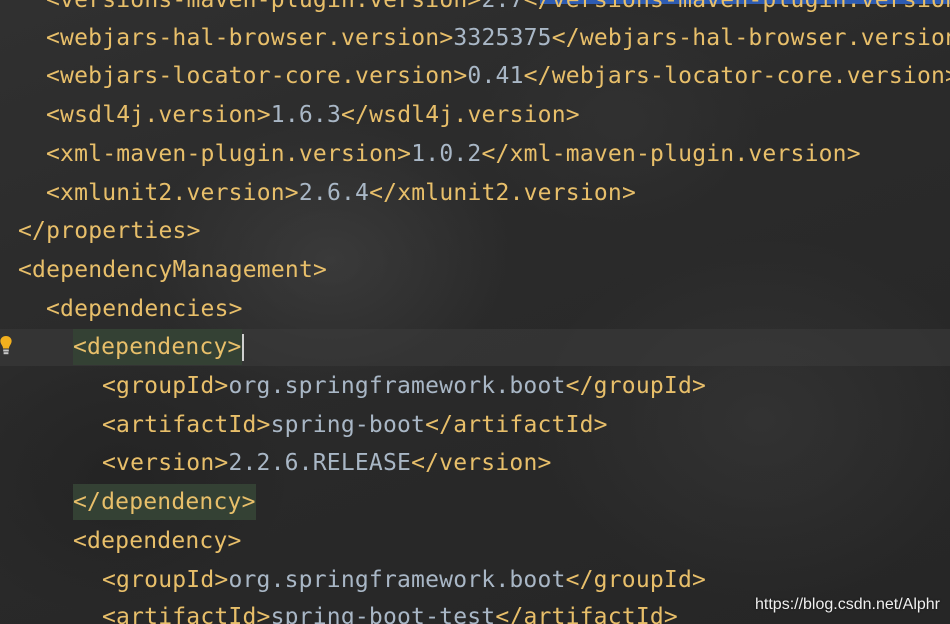 The image size is (950, 624). I want to click on xml-close-tag: </properties>, so click(109, 231).